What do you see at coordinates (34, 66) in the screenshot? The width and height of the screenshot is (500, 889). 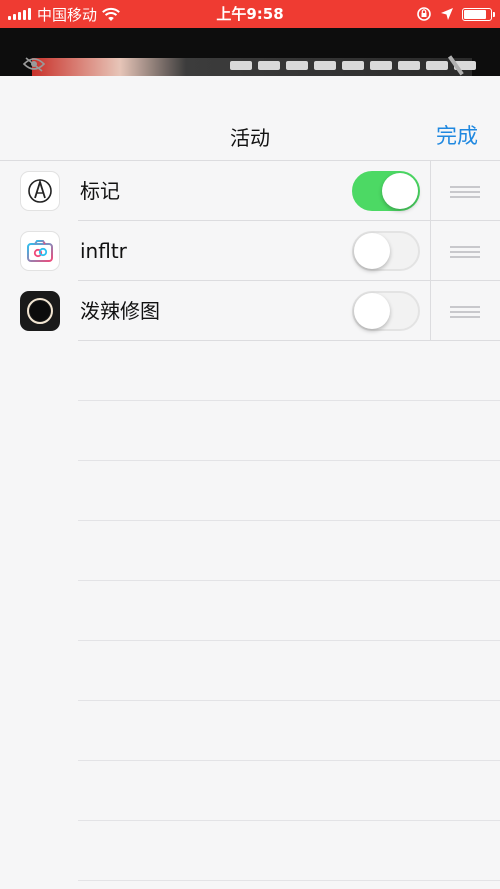 I see `hidden-eye-icon` at bounding box center [34, 66].